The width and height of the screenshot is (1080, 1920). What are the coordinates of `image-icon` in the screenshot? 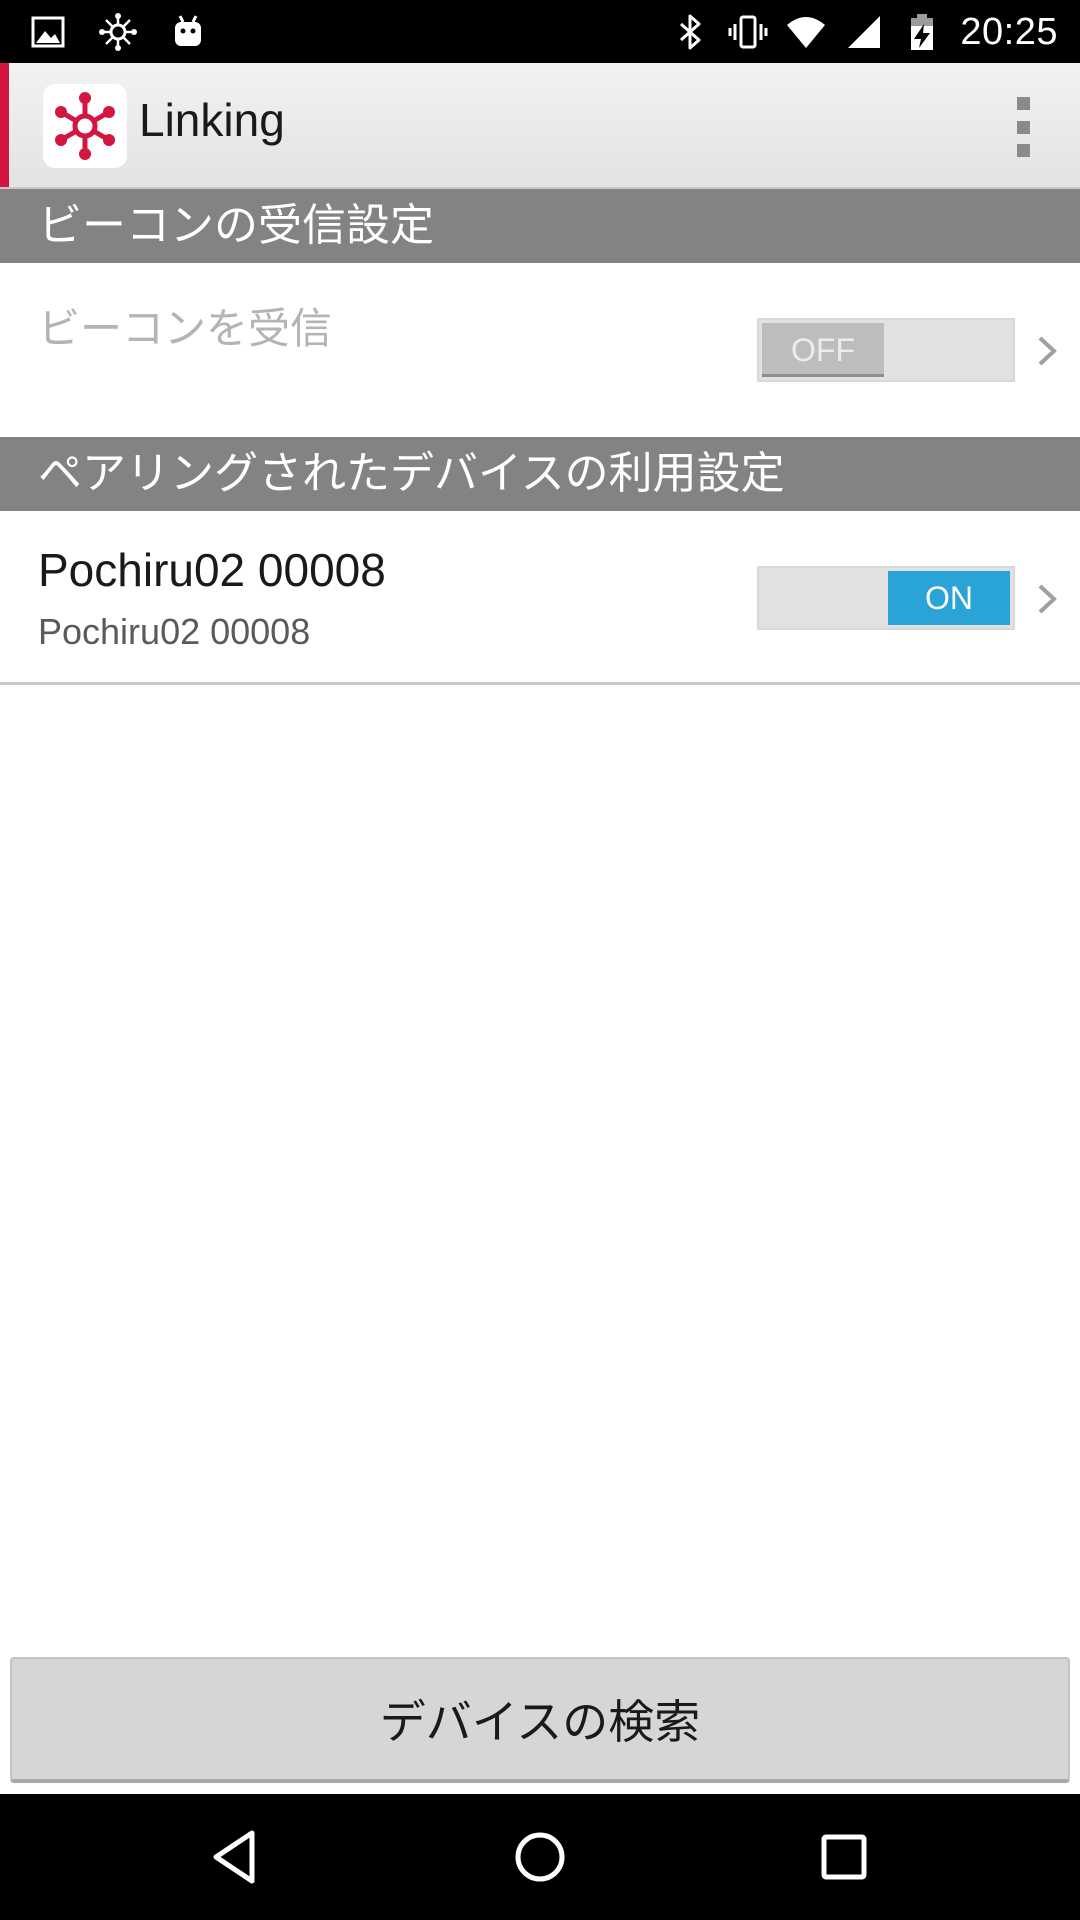 It's located at (48, 32).